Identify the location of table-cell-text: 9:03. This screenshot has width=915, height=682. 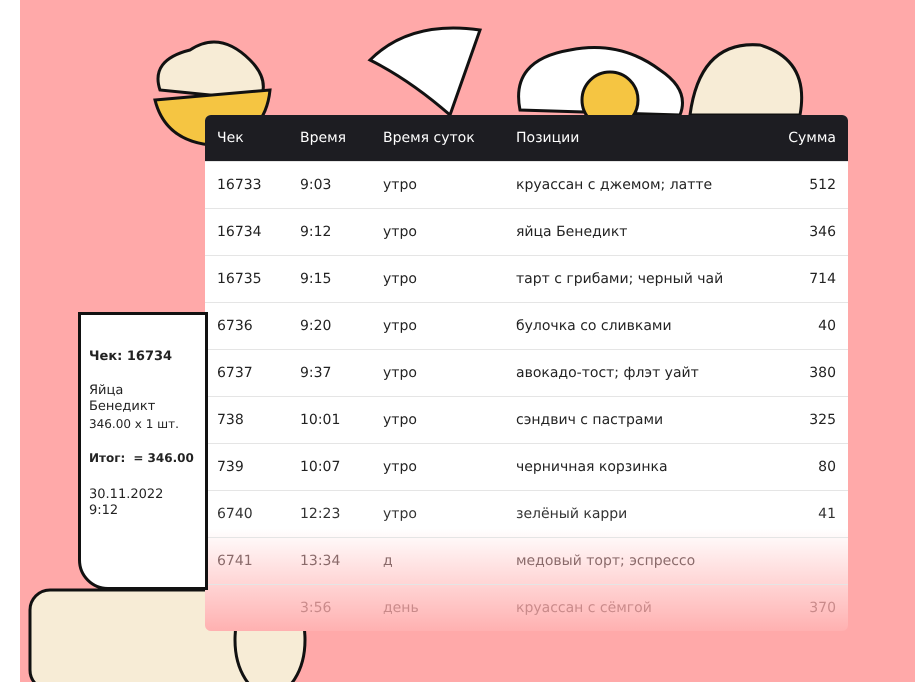
(316, 185).